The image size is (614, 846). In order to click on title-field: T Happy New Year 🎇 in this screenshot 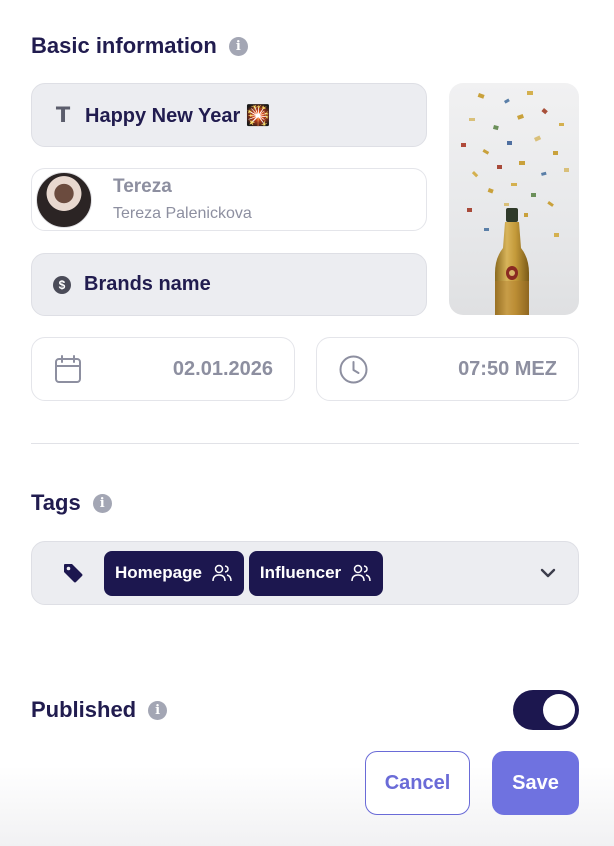, I will do `click(229, 115)`.